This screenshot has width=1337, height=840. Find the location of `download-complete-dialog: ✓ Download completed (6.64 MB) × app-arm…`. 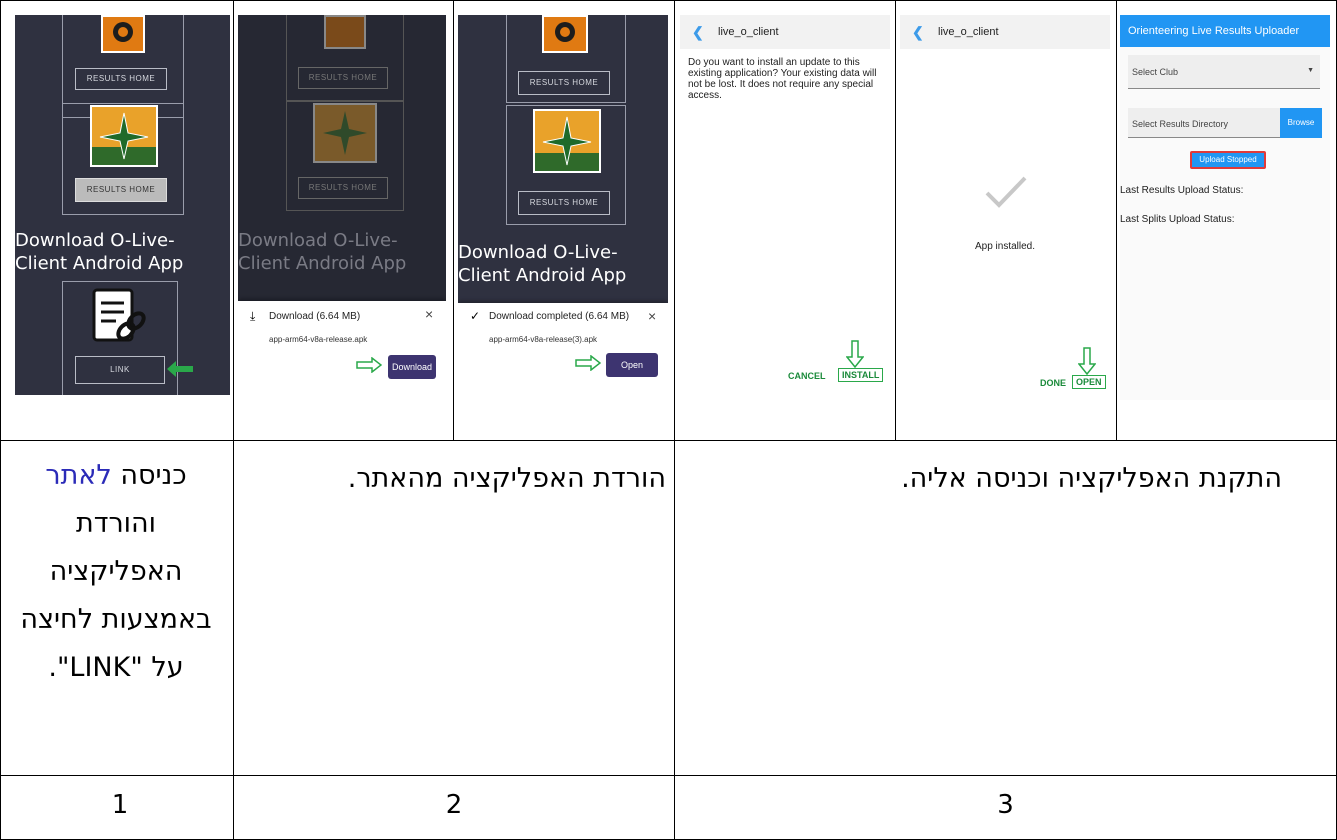

download-complete-dialog: ✓ Download completed (6.64 MB) × app-arm… is located at coordinates (563, 349).